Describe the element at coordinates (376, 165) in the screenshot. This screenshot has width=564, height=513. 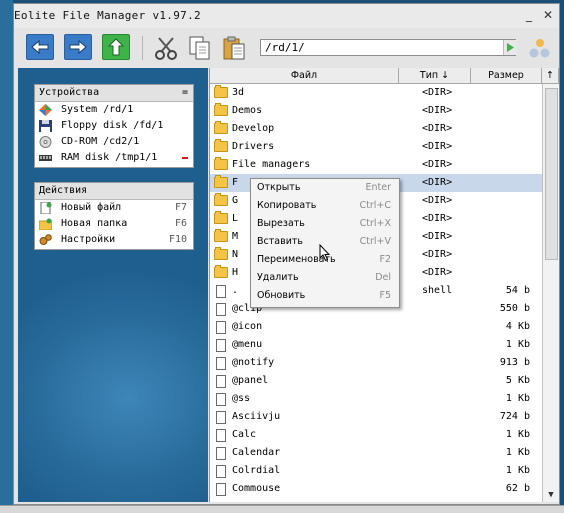
I see `folder-row: File managers <DIR>` at that location.